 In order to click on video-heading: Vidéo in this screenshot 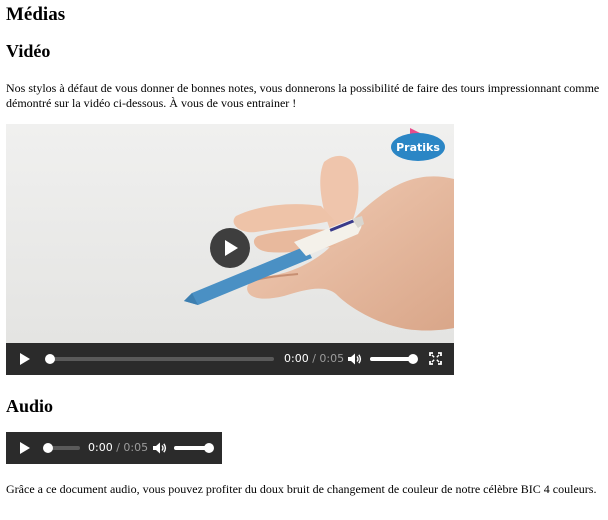, I will do `click(28, 51)`.